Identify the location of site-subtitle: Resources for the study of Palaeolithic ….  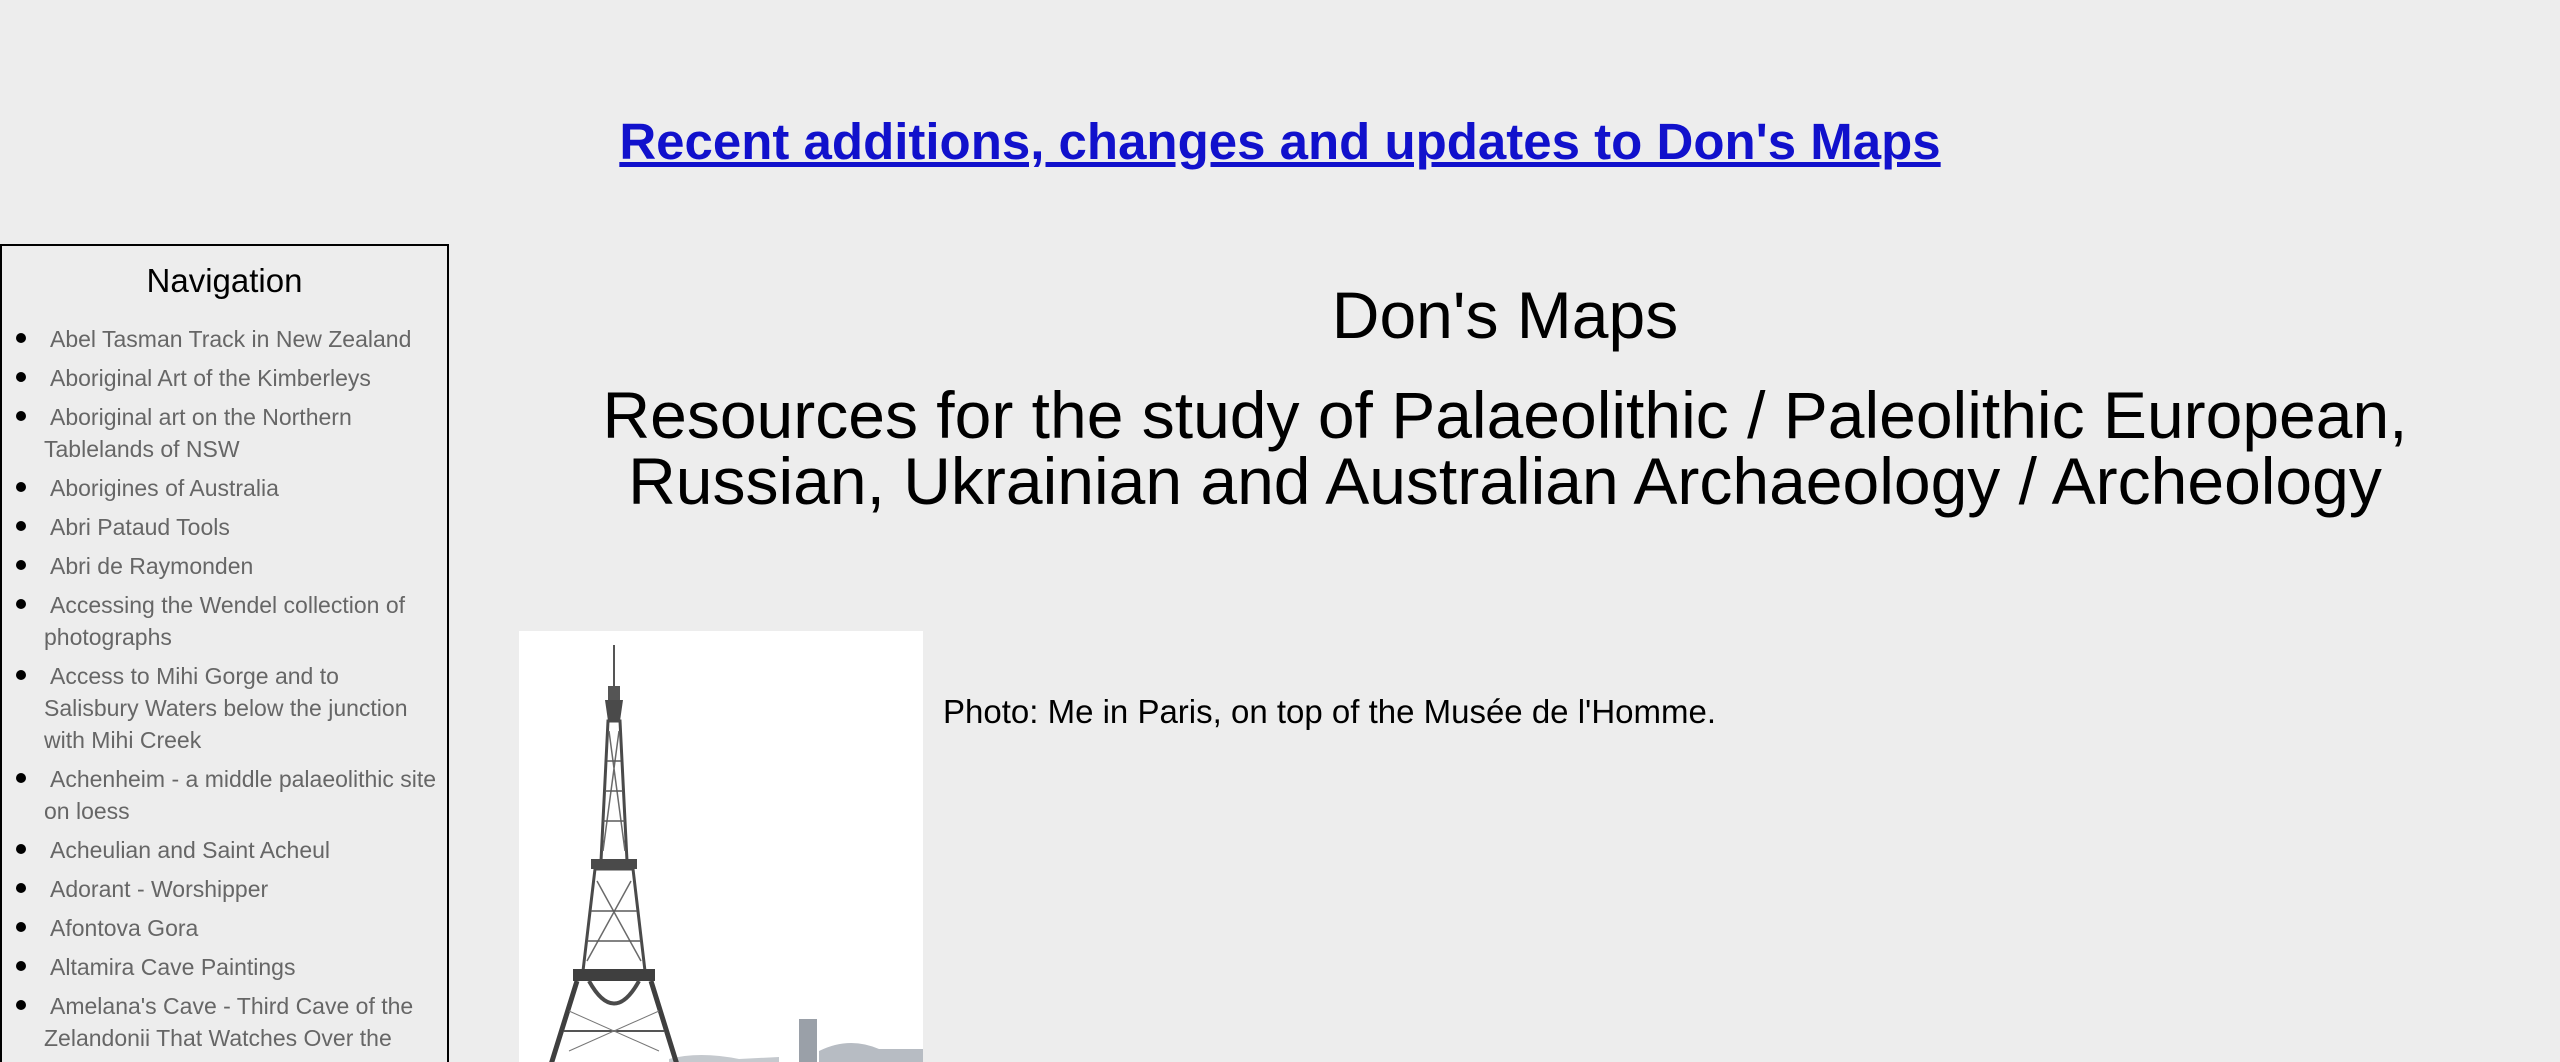
(1505, 448).